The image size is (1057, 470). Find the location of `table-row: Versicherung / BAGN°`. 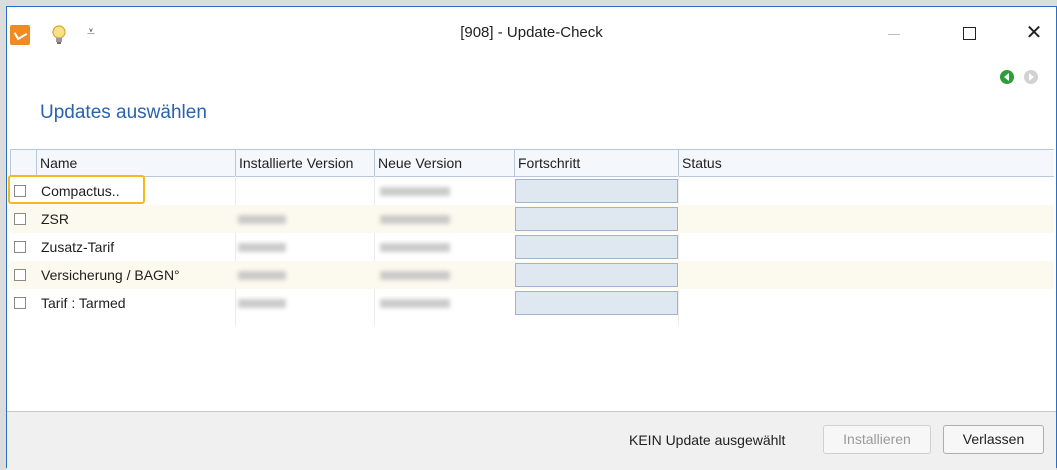

table-row: Versicherung / BAGN° is located at coordinates (532, 275).